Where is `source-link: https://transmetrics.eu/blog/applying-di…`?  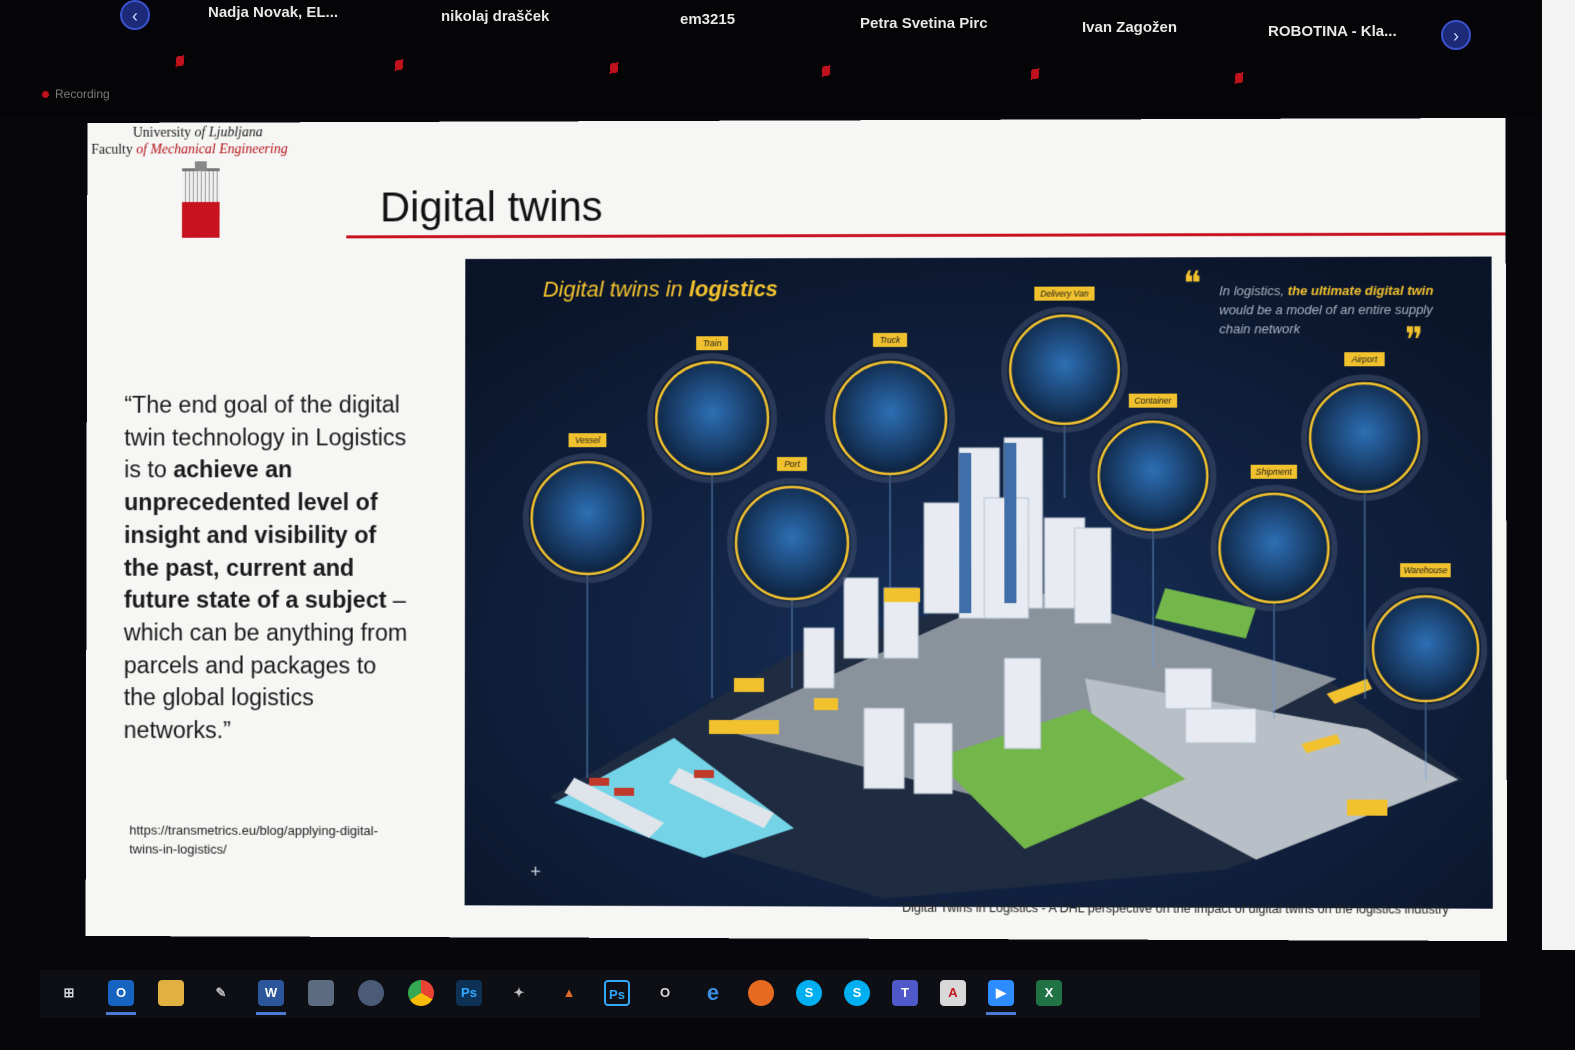 source-link: https://transmetrics.eu/blog/applying-di… is located at coordinates (258, 840).